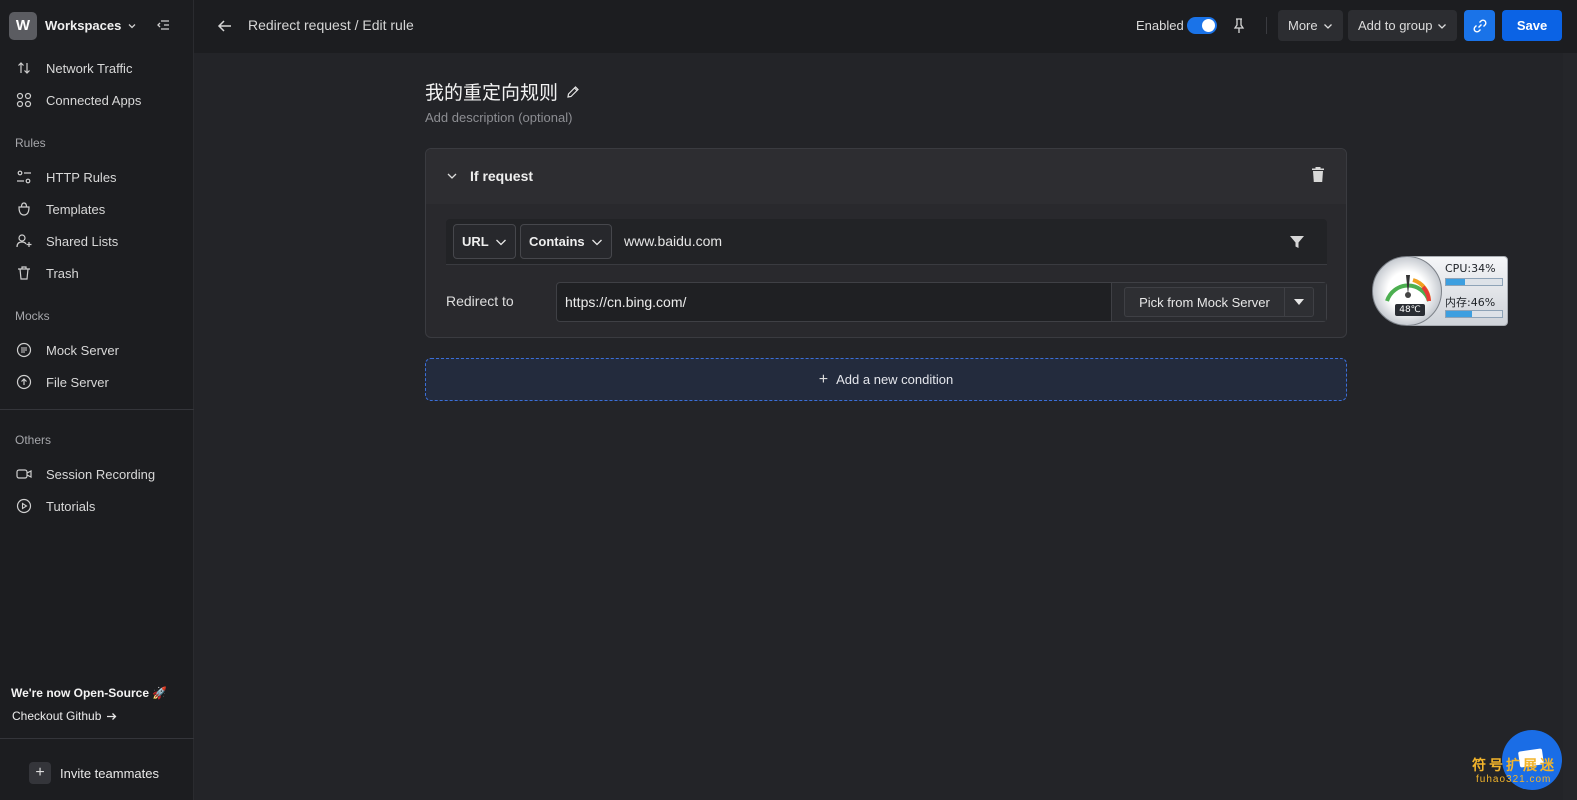 The height and width of the screenshot is (800, 1577). What do you see at coordinates (57, 716) in the screenshot?
I see `checkout-github-label: Checkout Github` at bounding box center [57, 716].